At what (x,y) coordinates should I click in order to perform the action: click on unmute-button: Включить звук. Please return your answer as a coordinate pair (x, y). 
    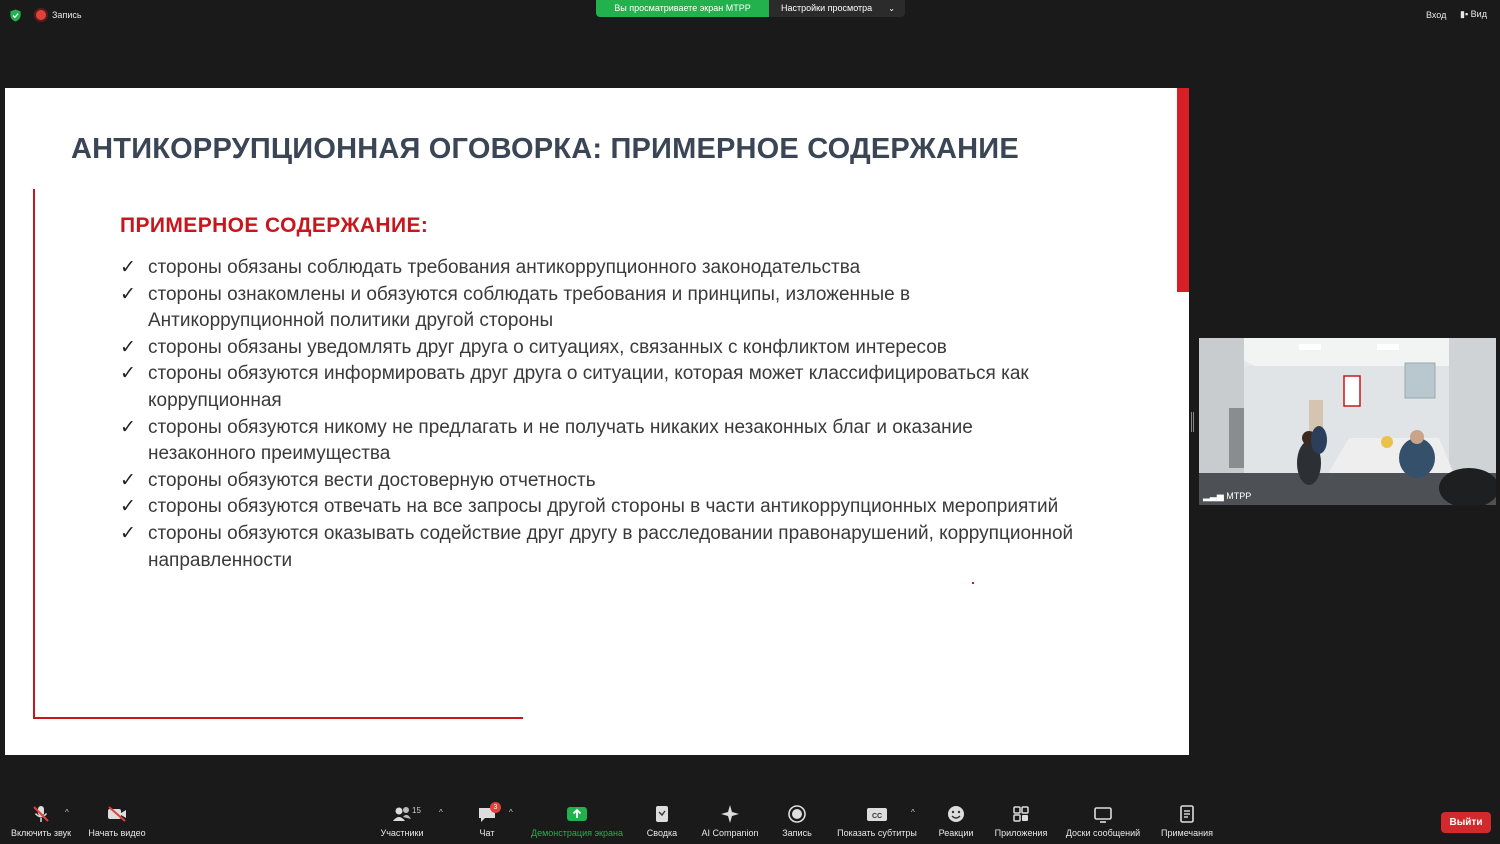
    Looking at the image, I should click on (41, 818).